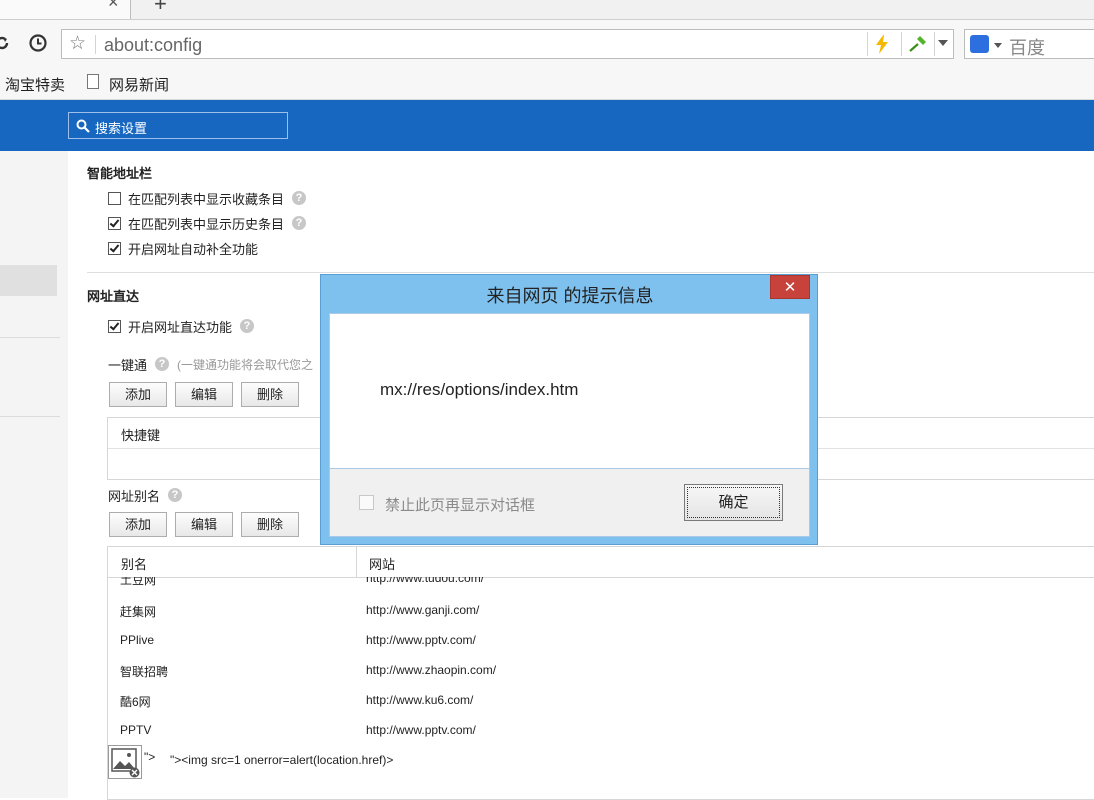  What do you see at coordinates (790, 287) in the screenshot?
I see `dialog-close-button: ✕` at bounding box center [790, 287].